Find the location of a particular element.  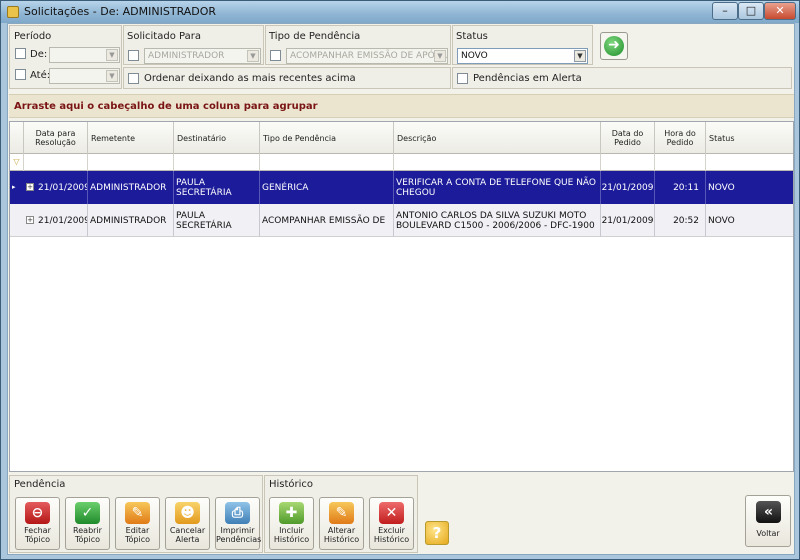

incluir-historico-button: ✚ Incluir Histórico is located at coordinates (291, 523).